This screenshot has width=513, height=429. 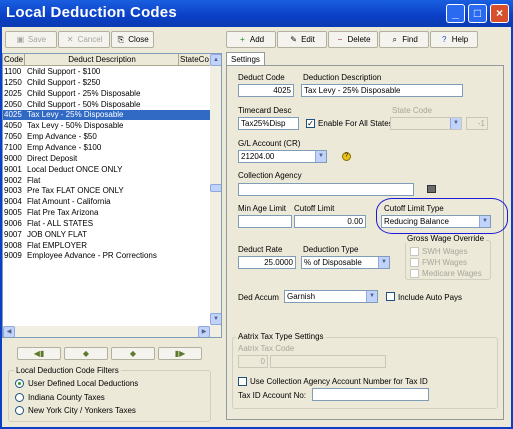 I want to click on table-row: 9006 Flat - ALL STATES, so click(x=108, y=224).